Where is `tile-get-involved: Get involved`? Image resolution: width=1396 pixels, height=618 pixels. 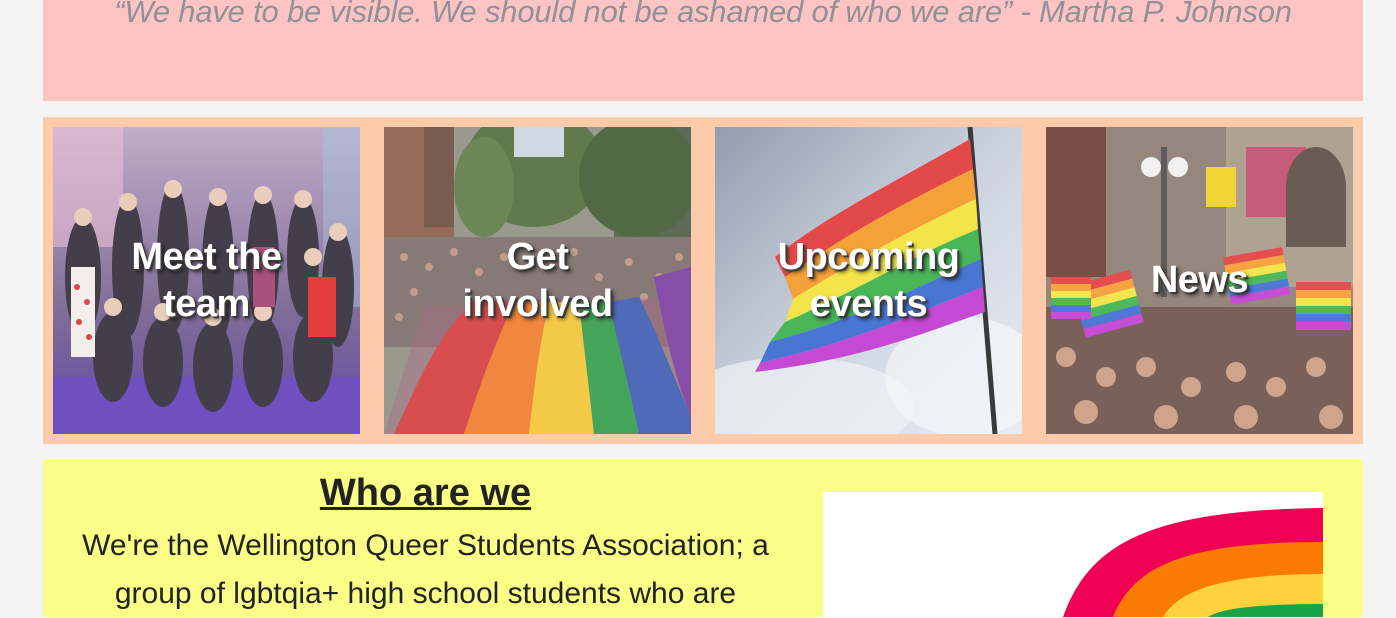 tile-get-involved: Get involved is located at coordinates (537, 280).